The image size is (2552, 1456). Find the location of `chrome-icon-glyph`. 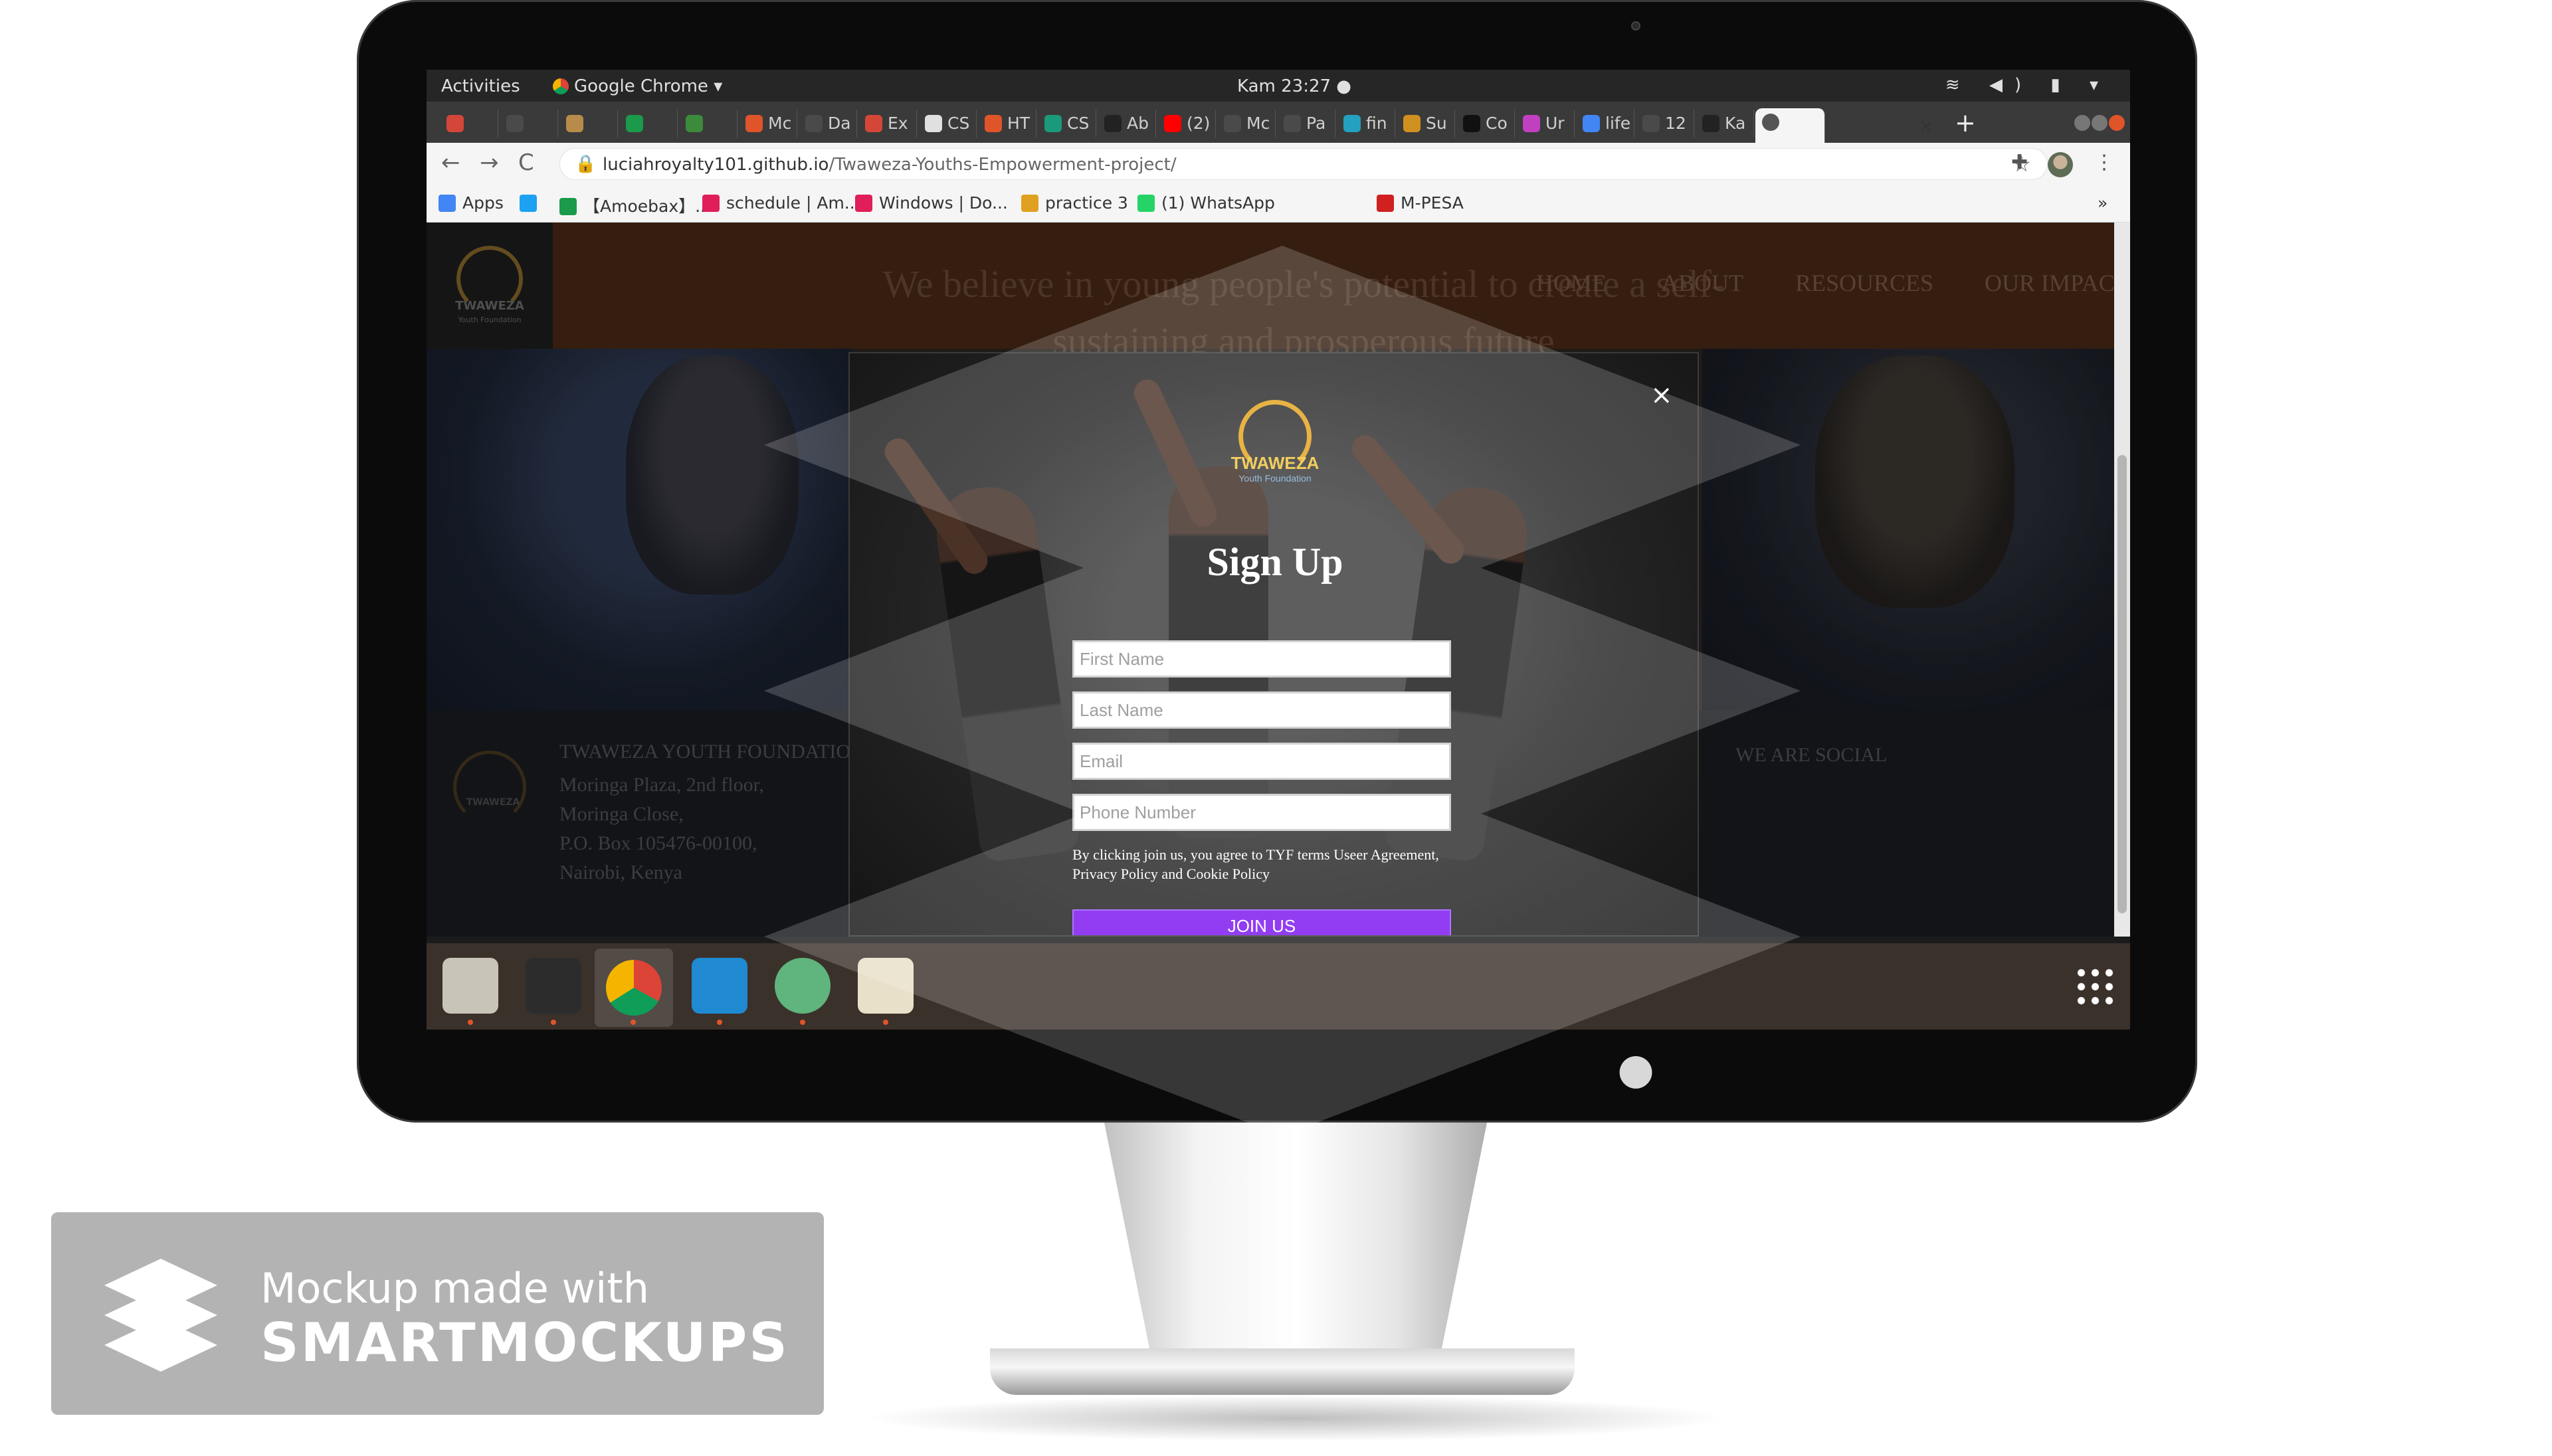

chrome-icon-glyph is located at coordinates (634, 988).